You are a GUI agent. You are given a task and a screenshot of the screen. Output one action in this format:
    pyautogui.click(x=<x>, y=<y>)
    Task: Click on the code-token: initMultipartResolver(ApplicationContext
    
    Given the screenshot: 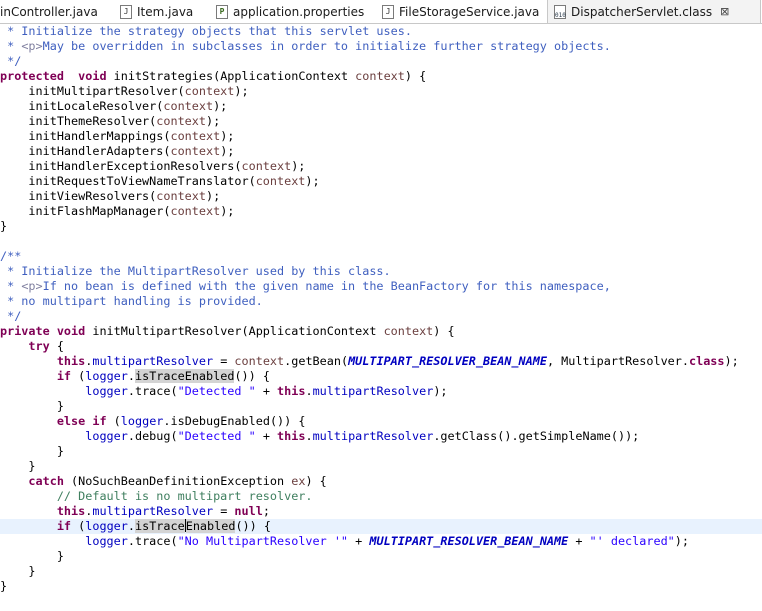 What is the action you would take?
    pyautogui.click(x=234, y=331)
    